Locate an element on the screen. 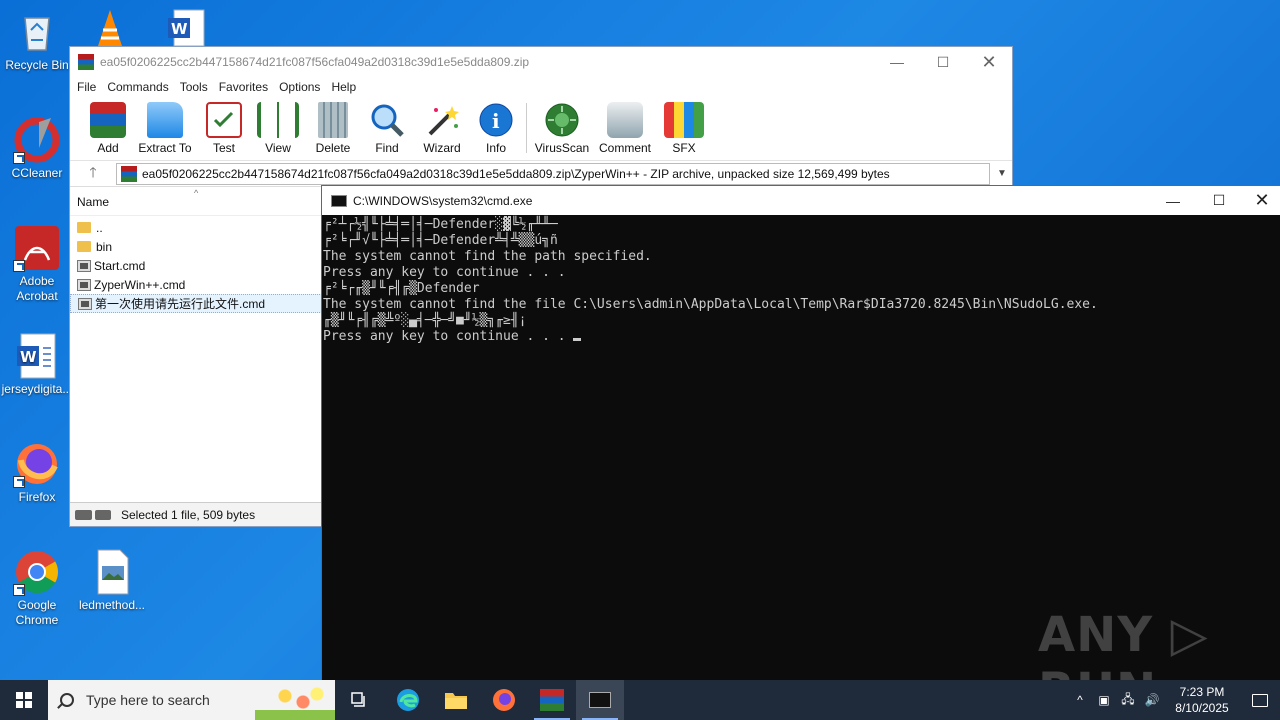 The height and width of the screenshot is (720, 1280). clock-date: 8/10/2025 is located at coordinates (1202, 708).